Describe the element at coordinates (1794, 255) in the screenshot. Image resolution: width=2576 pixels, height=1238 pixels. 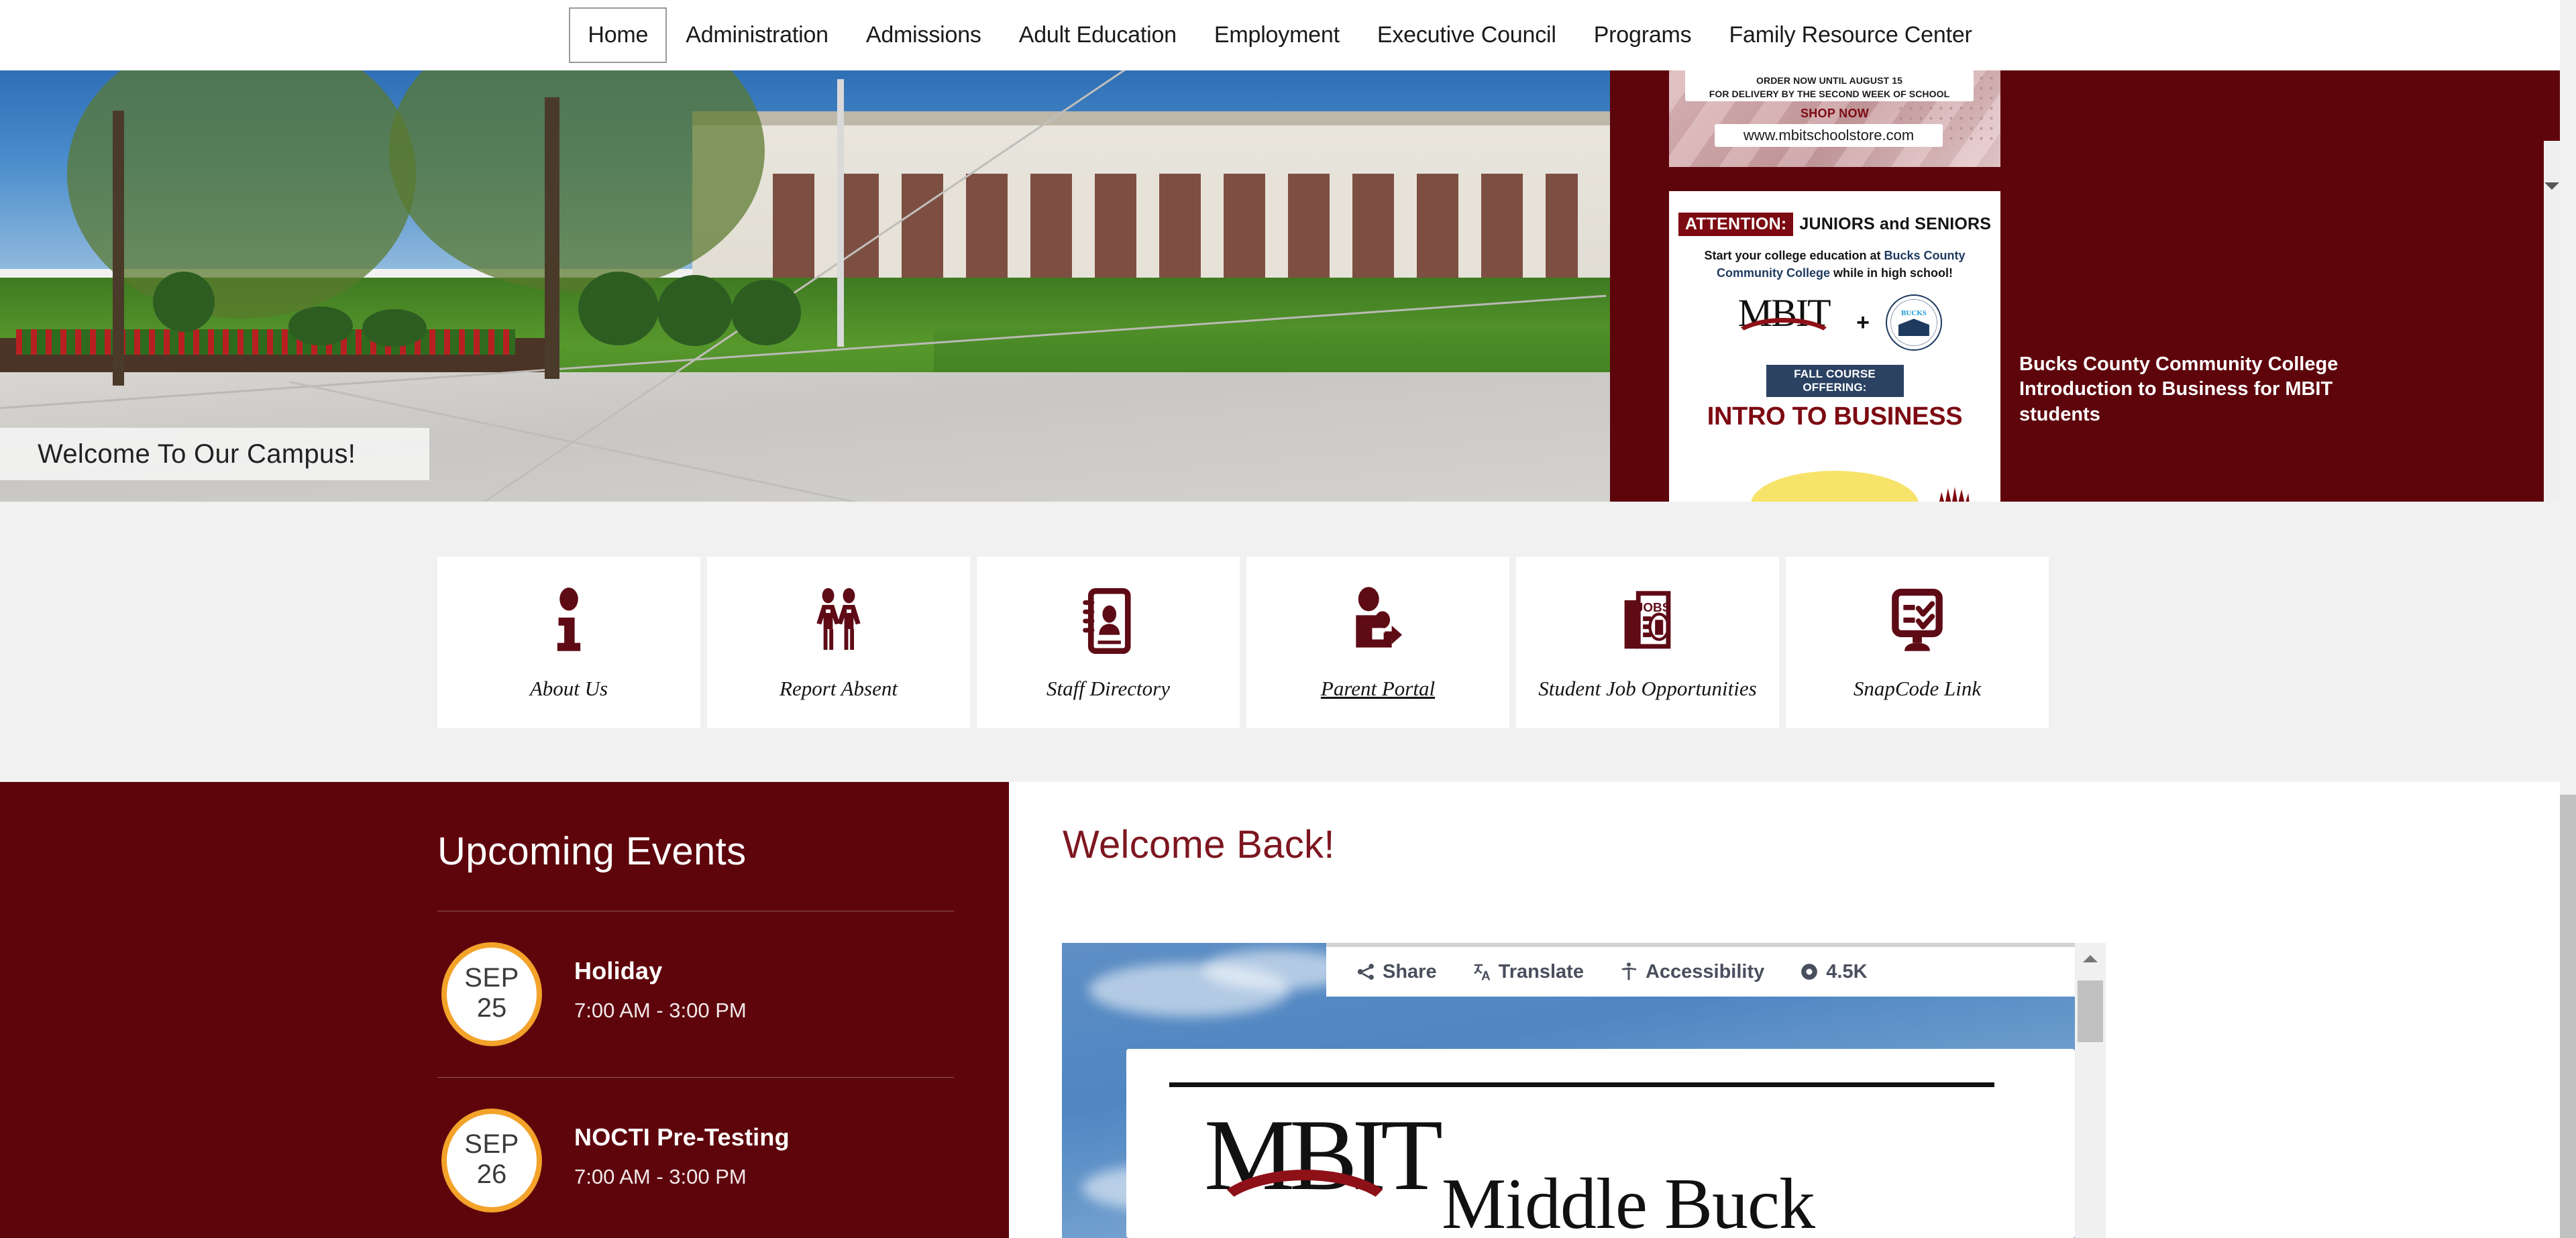
I see `bcc-subtitle-a: Start your college education at` at that location.